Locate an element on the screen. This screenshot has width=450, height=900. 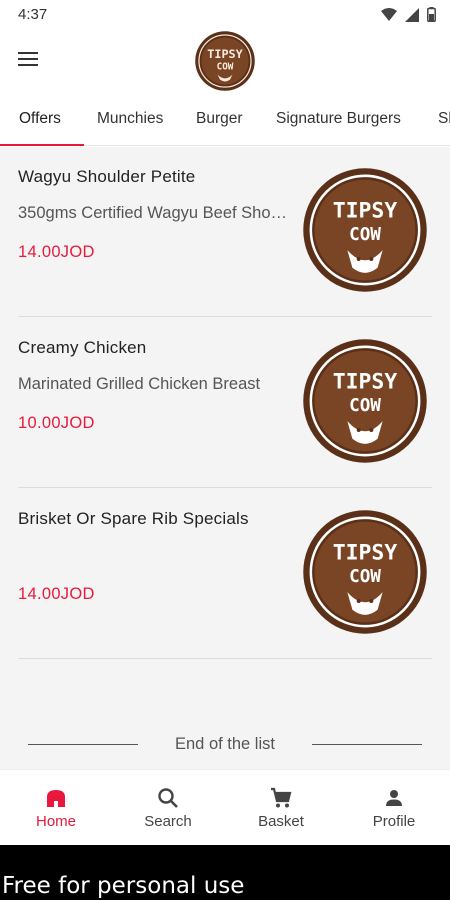
menu-button is located at coordinates (28, 60).